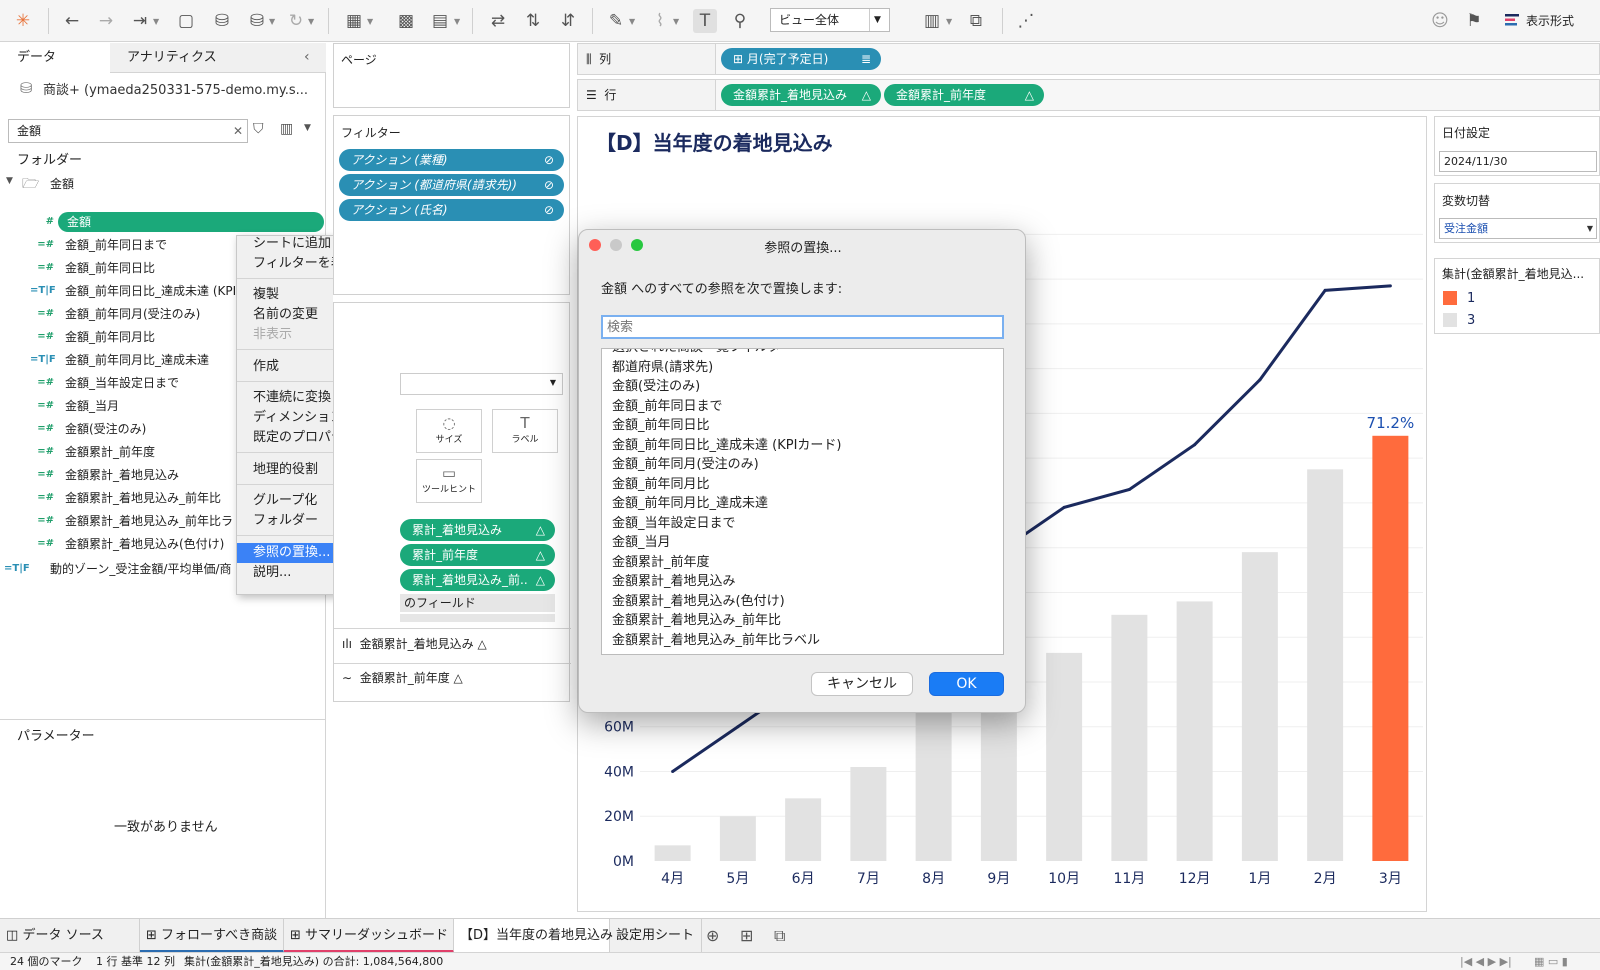 Image resolution: width=1600 pixels, height=970 pixels. What do you see at coordinates (966, 684) in the screenshot?
I see `ok-button: OK` at bounding box center [966, 684].